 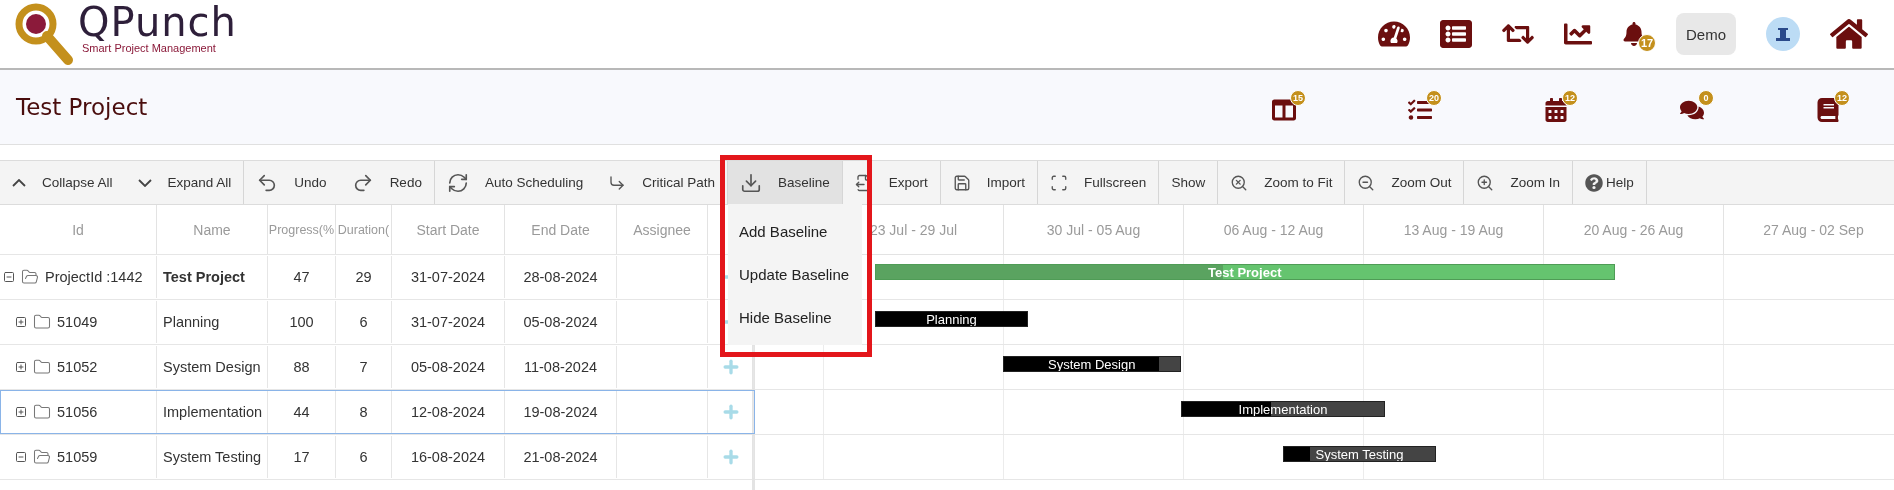 What do you see at coordinates (795, 231) in the screenshot?
I see `menu-item: Add Baseline` at bounding box center [795, 231].